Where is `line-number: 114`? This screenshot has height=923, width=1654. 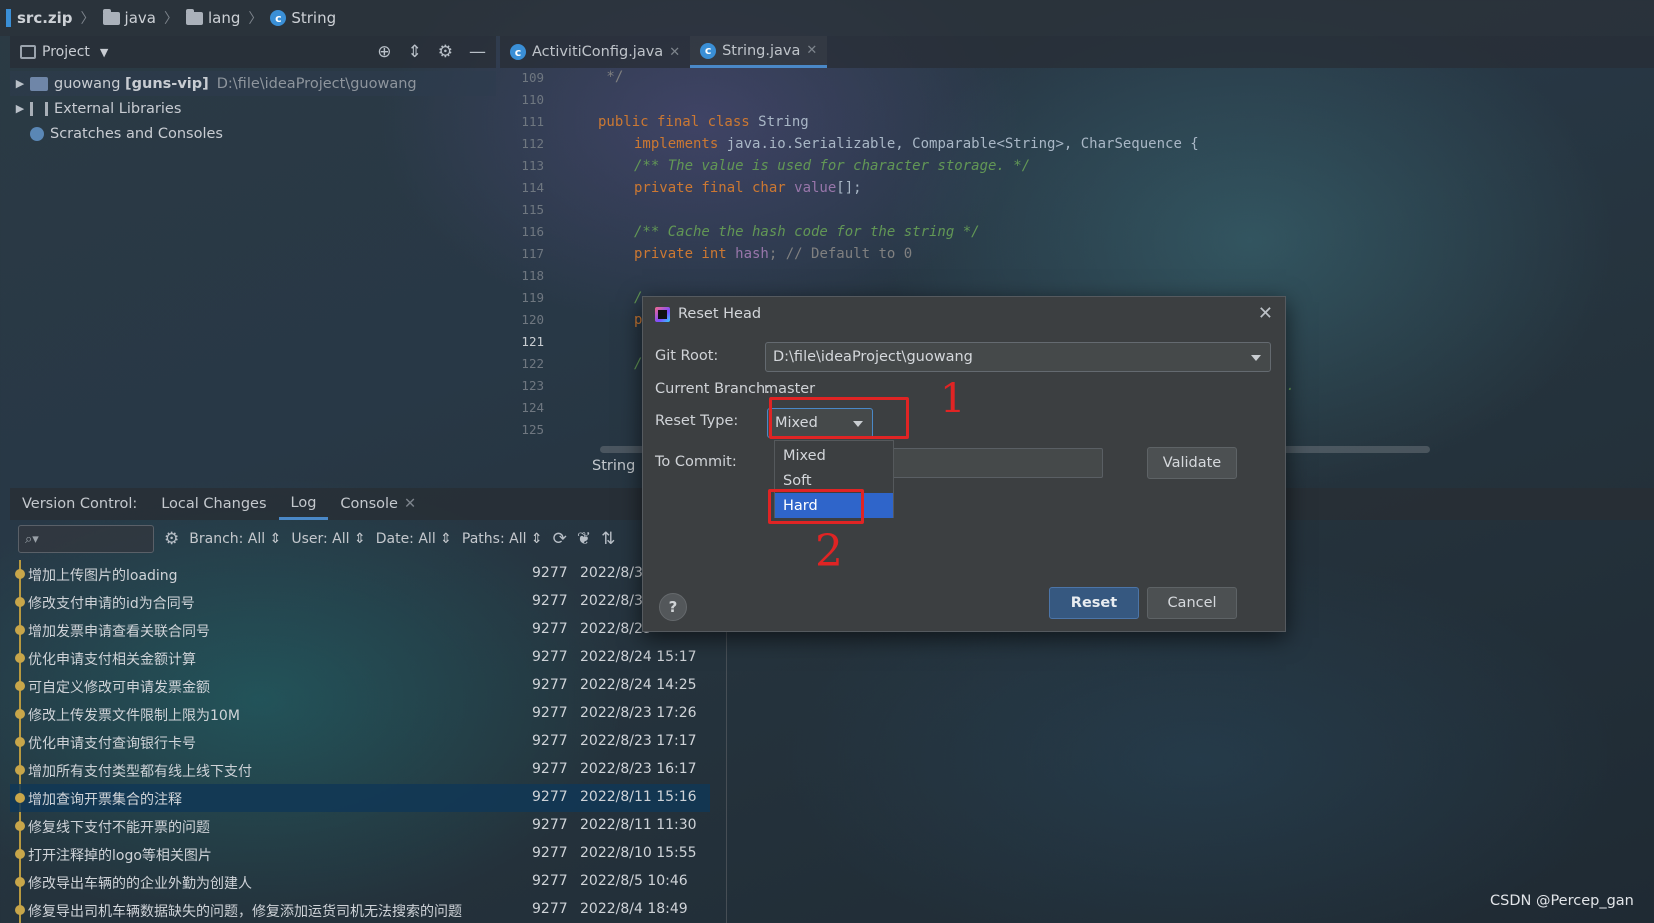
line-number: 114 is located at coordinates (532, 187).